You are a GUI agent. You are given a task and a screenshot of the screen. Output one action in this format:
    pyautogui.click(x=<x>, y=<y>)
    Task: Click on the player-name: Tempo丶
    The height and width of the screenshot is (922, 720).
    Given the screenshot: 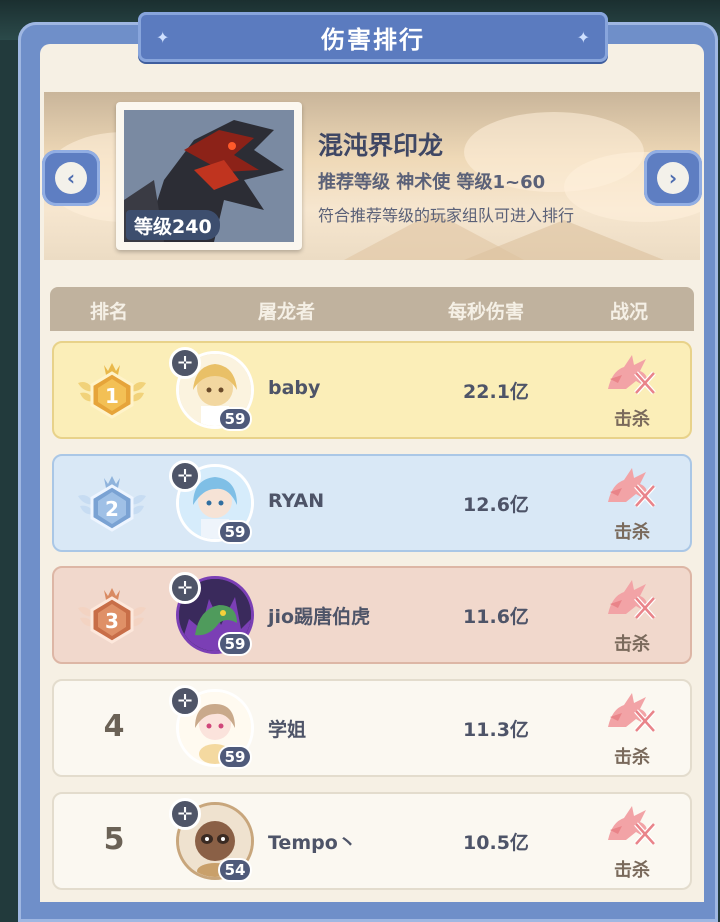 What is the action you would take?
    pyautogui.click(x=312, y=843)
    